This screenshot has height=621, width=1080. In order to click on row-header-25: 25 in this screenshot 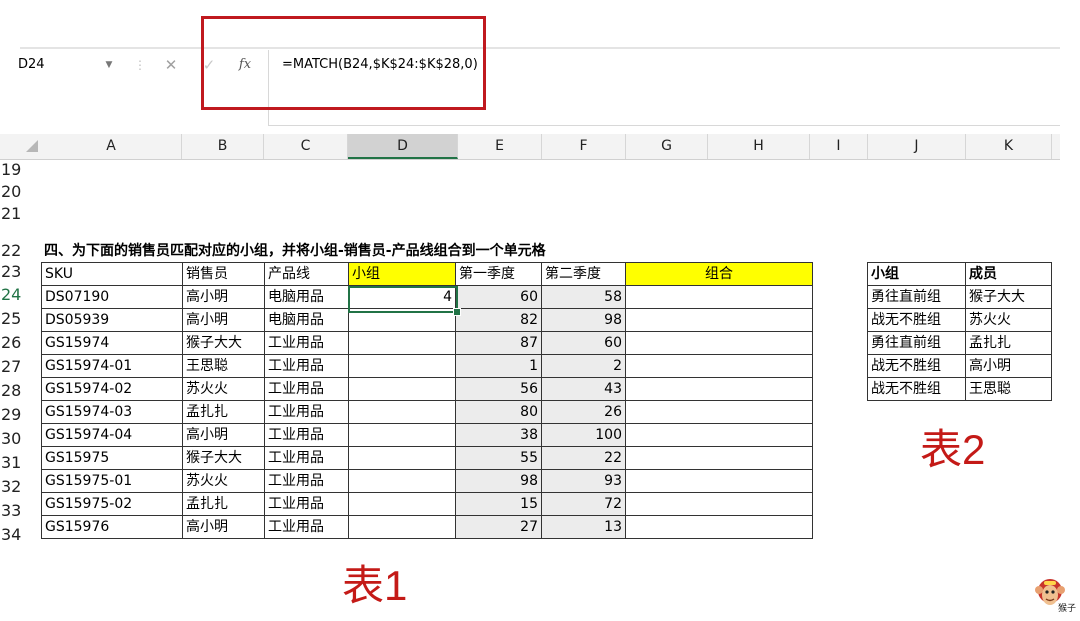, I will do `click(20, 319)`.